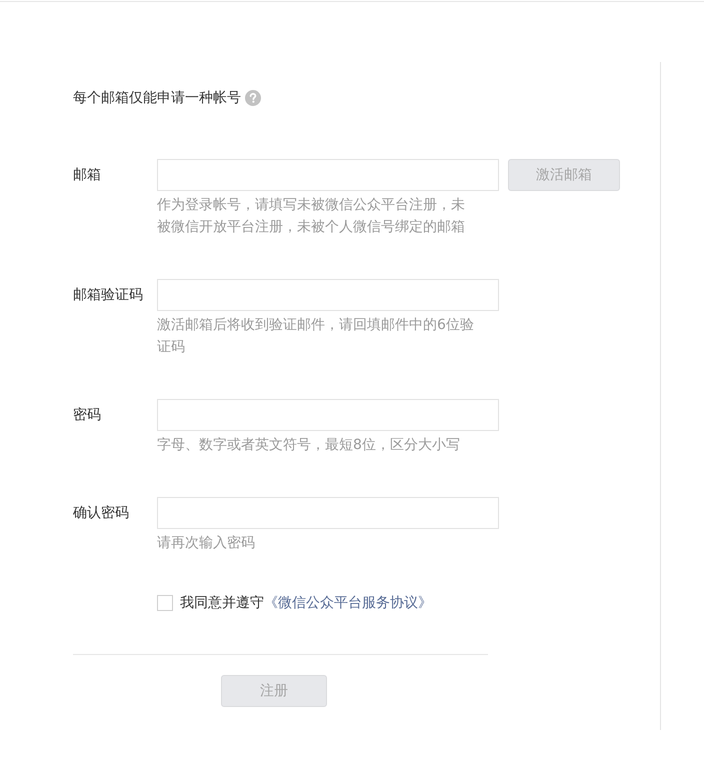  Describe the element at coordinates (311, 216) in the screenshot. I see `field-hint: 作为登录帐号，请填写未被微信公众平台注册，未被微信开放平台注册，未被个人微信号绑定的邮箱` at that location.